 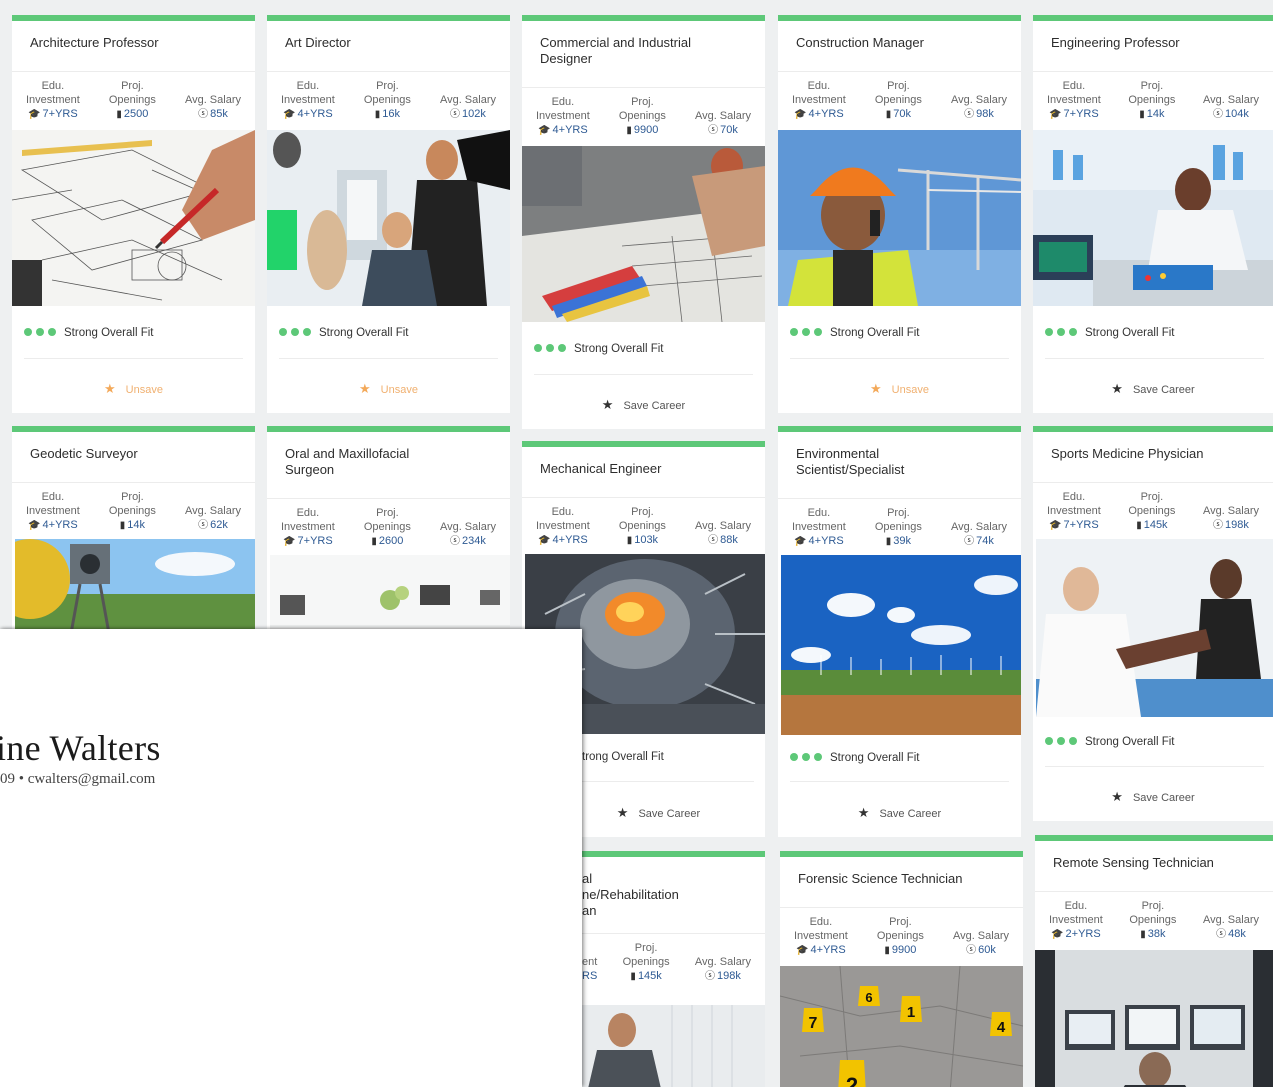 What do you see at coordinates (911, 1012) in the screenshot?
I see `evidence-marker-1: 1` at bounding box center [911, 1012].